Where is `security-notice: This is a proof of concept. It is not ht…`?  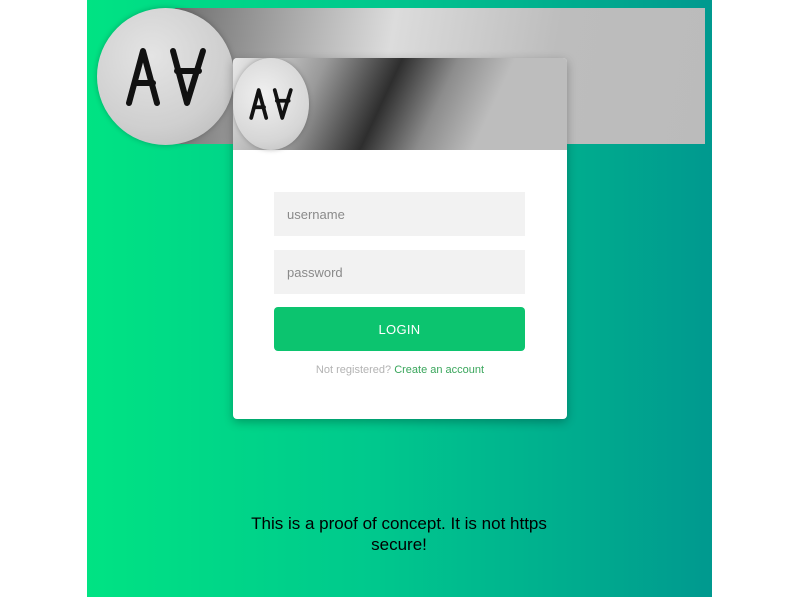 security-notice: This is a proof of concept. It is not ht… is located at coordinates (399, 534).